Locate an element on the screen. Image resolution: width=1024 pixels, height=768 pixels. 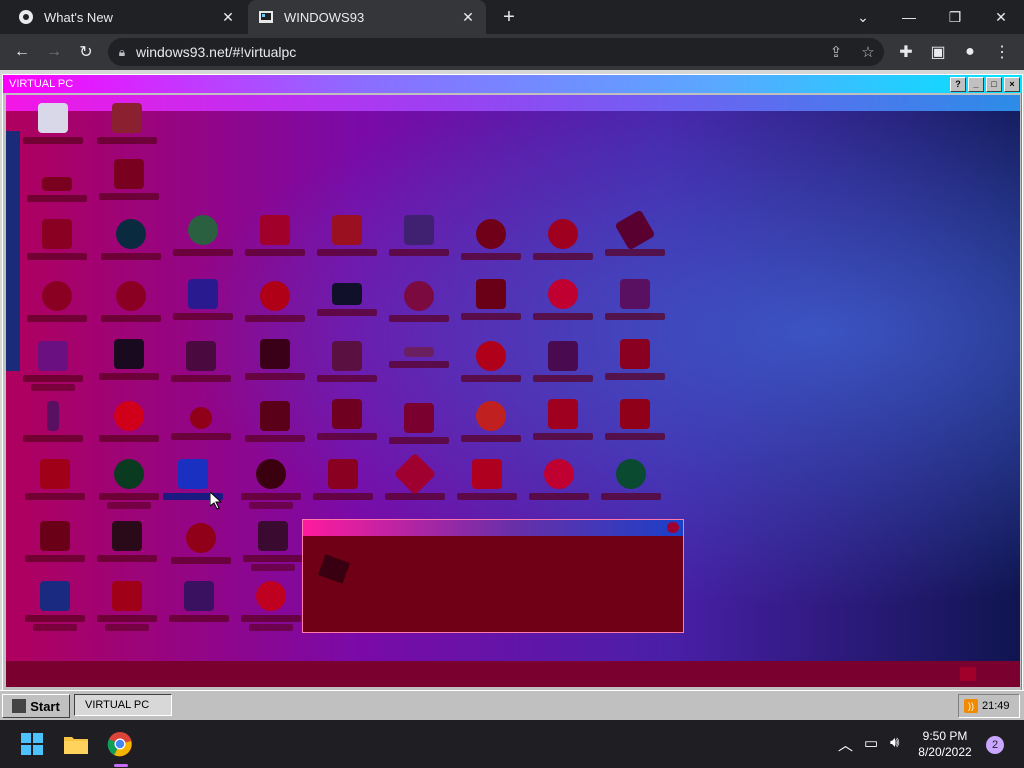
chrome-taskbar-icon is located at coordinates (120, 744).